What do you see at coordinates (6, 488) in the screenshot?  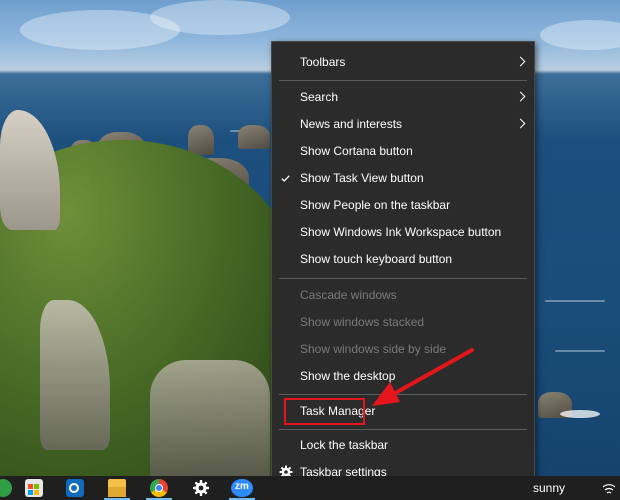 I see `app-green-icon` at bounding box center [6, 488].